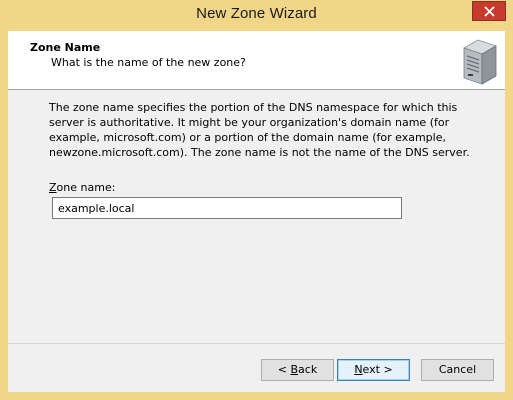 This screenshot has height=400, width=513. What do you see at coordinates (377, 369) in the screenshot?
I see `next-button-label: ext >` at bounding box center [377, 369].